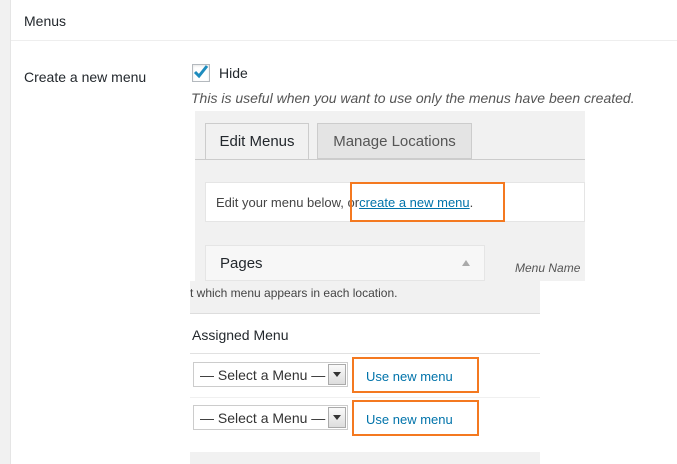  I want to click on tab-edit-menus: Edit Menus, so click(257, 141).